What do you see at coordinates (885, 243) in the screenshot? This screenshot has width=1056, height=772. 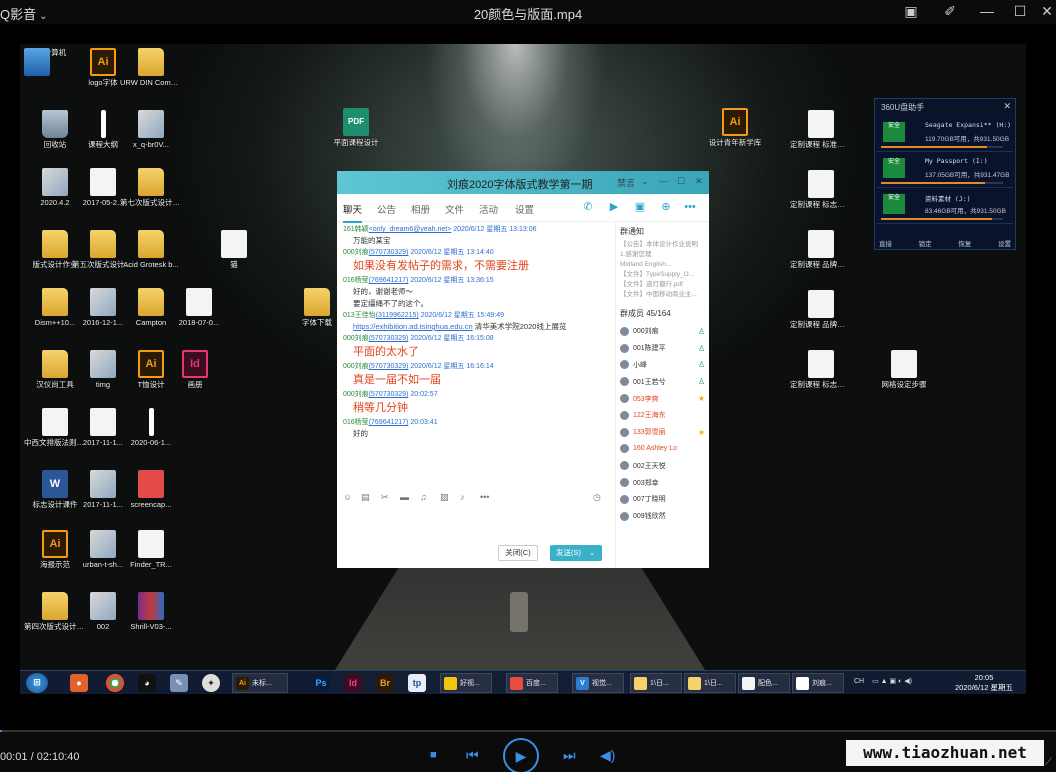 I see `widget-footer-item: 直接` at bounding box center [885, 243].